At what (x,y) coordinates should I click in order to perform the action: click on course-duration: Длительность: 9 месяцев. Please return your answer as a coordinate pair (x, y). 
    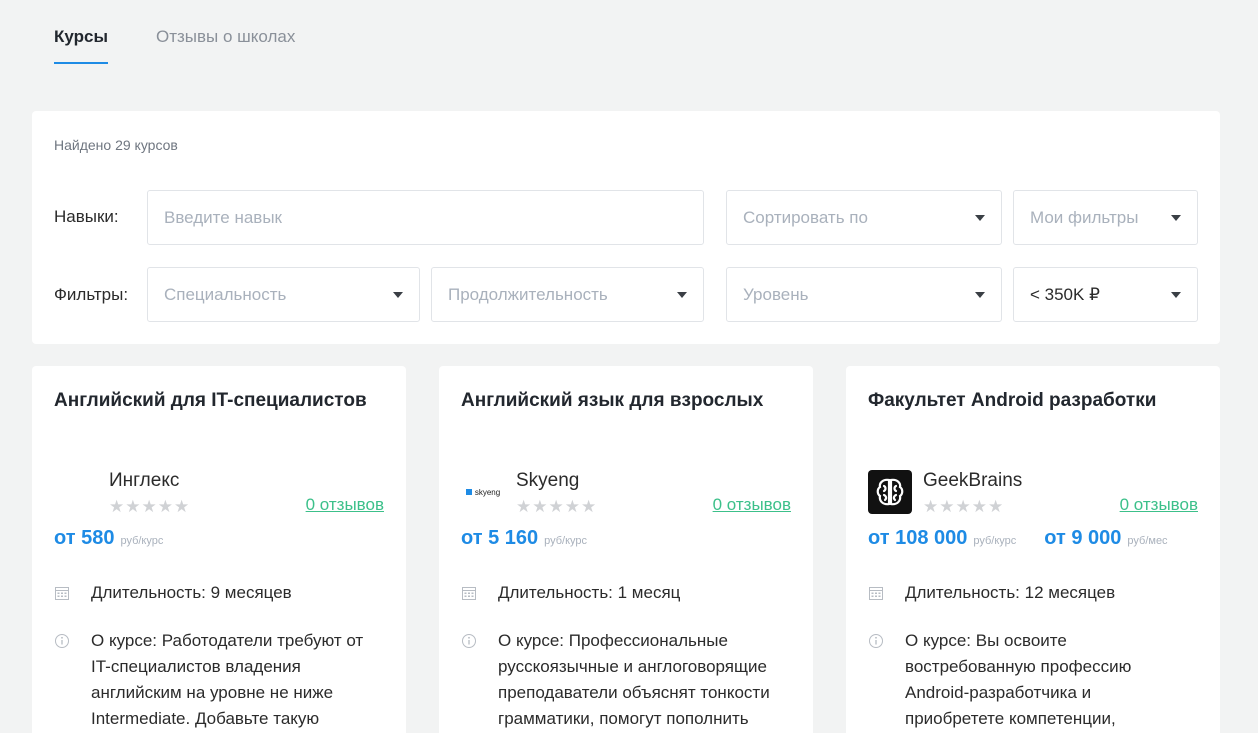
    Looking at the image, I should click on (191, 592).